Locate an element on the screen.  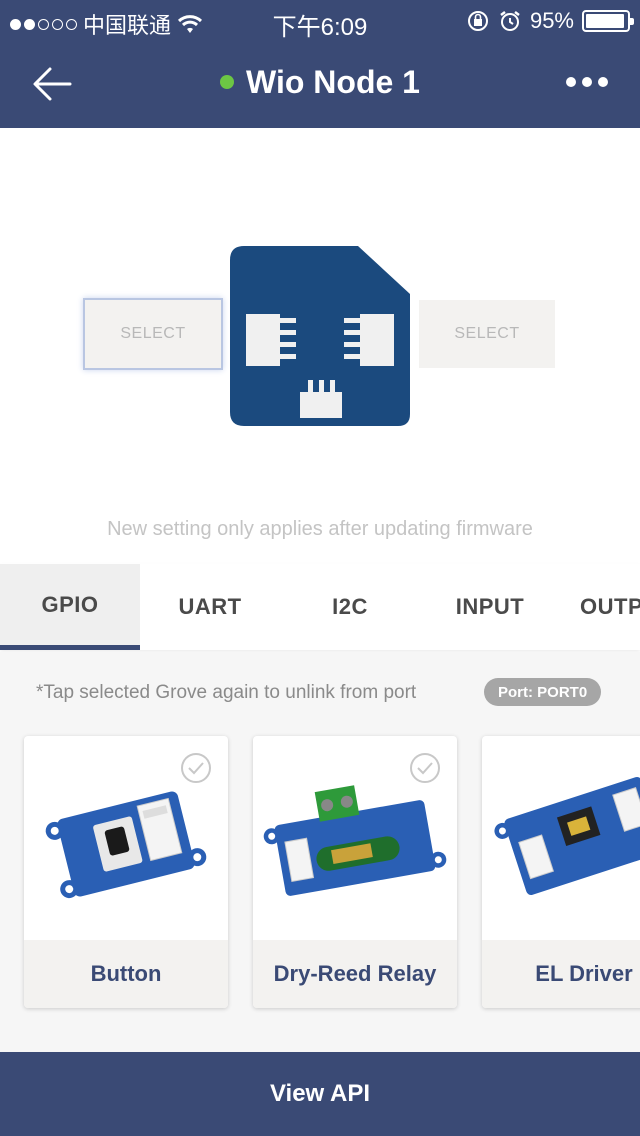
view-api-button: View API is located at coordinates (320, 1094).